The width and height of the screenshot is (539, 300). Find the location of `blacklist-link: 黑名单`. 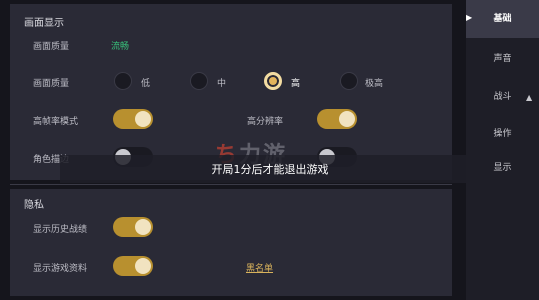

blacklist-link: 黑名单 is located at coordinates (259, 267).